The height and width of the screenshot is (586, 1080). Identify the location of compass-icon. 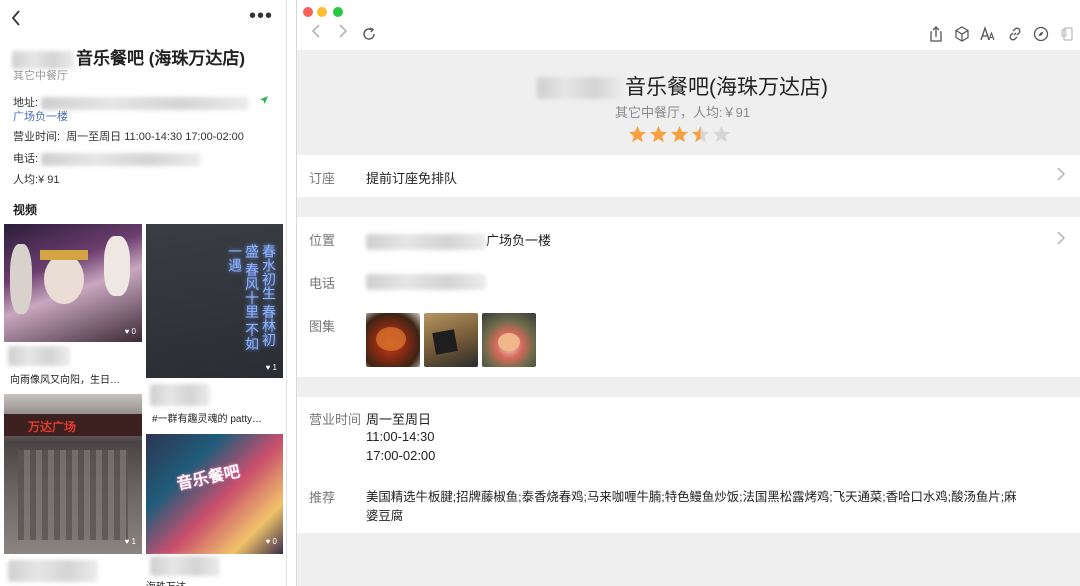
(1041, 34).